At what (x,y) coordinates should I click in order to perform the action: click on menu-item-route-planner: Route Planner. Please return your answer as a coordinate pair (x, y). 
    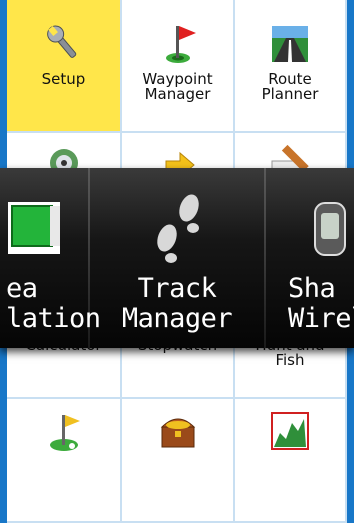
    Looking at the image, I should click on (291, 66).